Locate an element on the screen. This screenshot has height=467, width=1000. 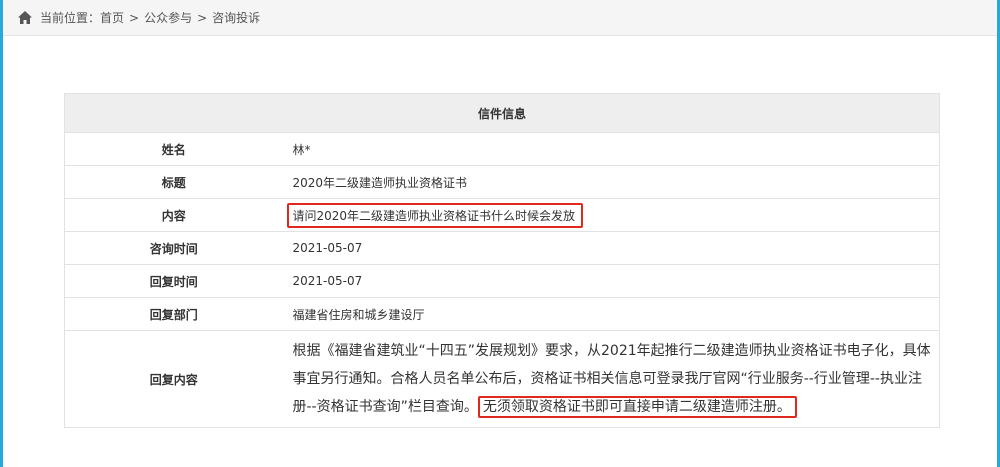
reply-content-label: 回复内容 is located at coordinates (173, 379).